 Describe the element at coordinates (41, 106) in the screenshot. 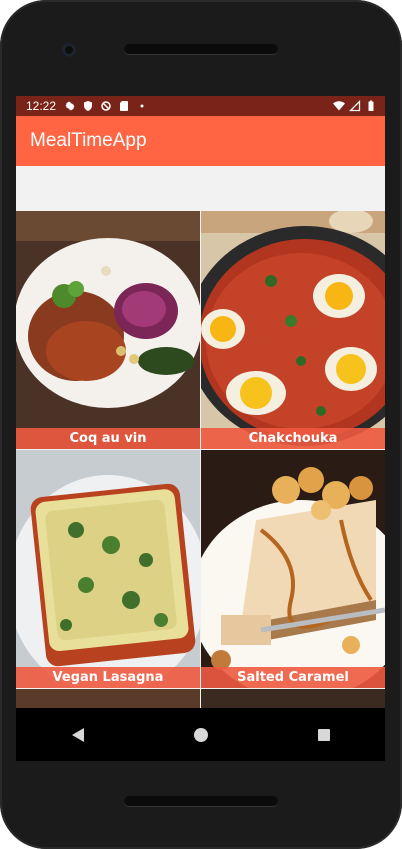

I see `status-time: 12:22` at that location.